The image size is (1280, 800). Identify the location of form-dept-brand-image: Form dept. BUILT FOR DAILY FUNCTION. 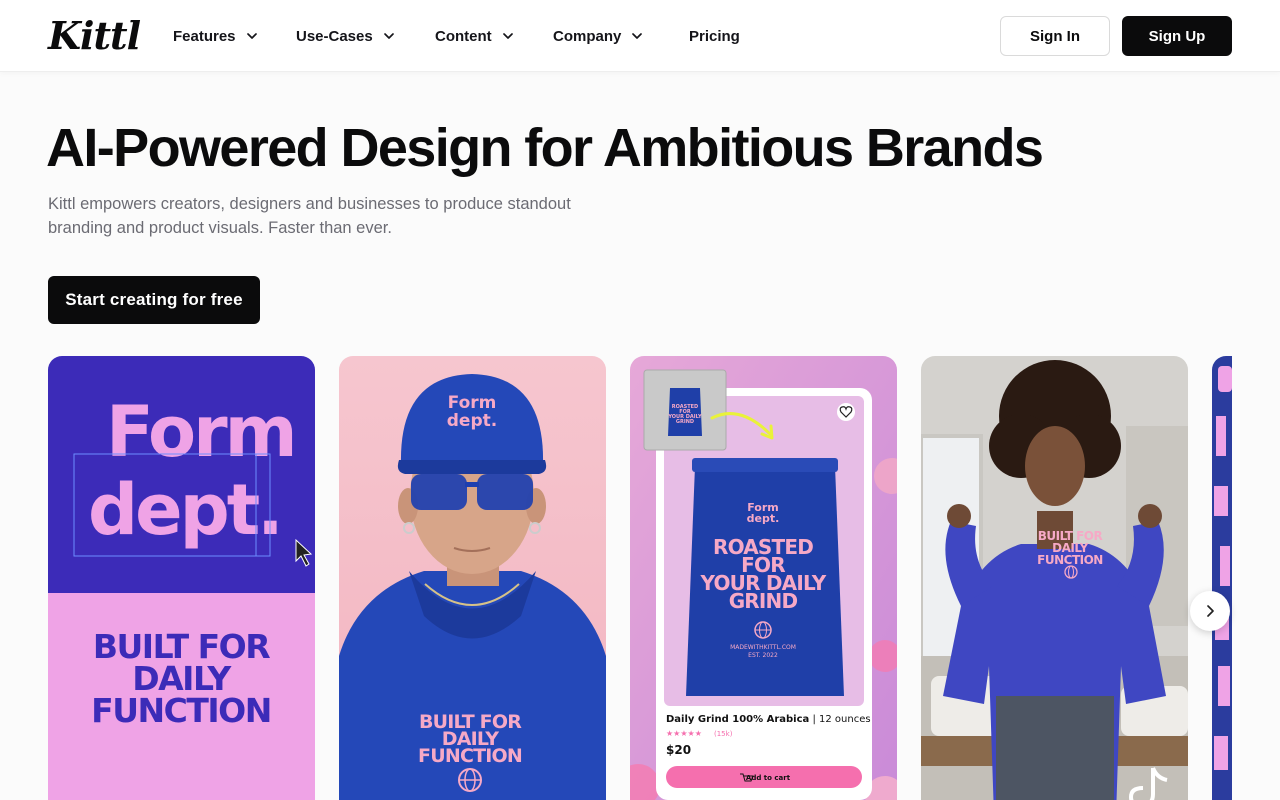
(181, 578).